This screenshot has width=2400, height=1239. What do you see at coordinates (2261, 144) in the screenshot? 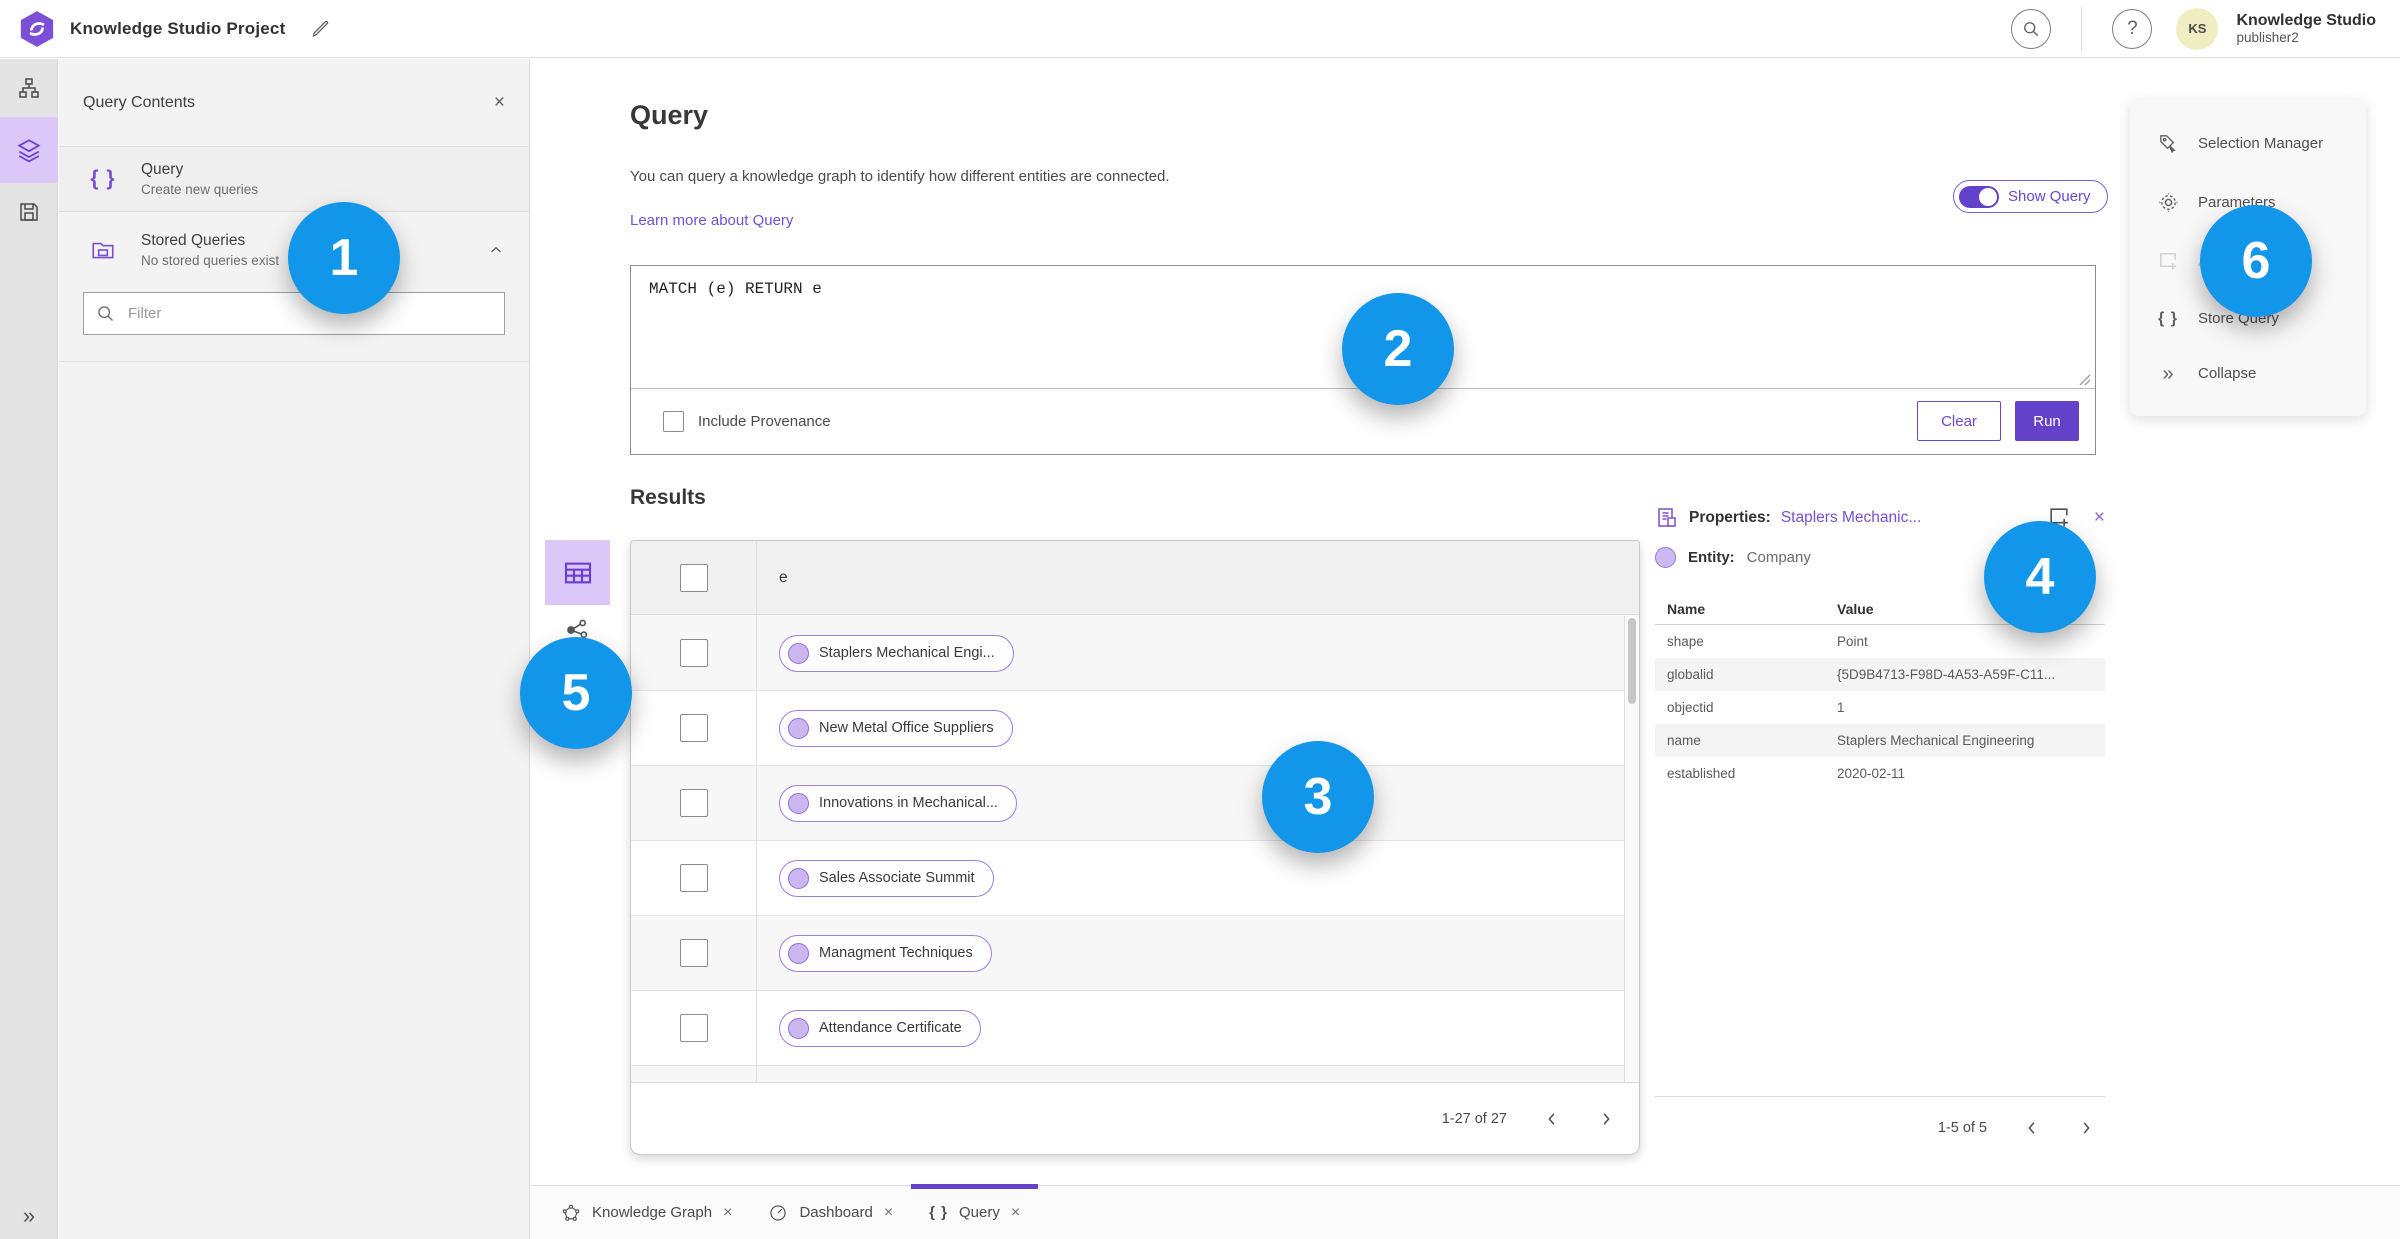
I see `selection-manager-label: Selection Manager` at bounding box center [2261, 144].